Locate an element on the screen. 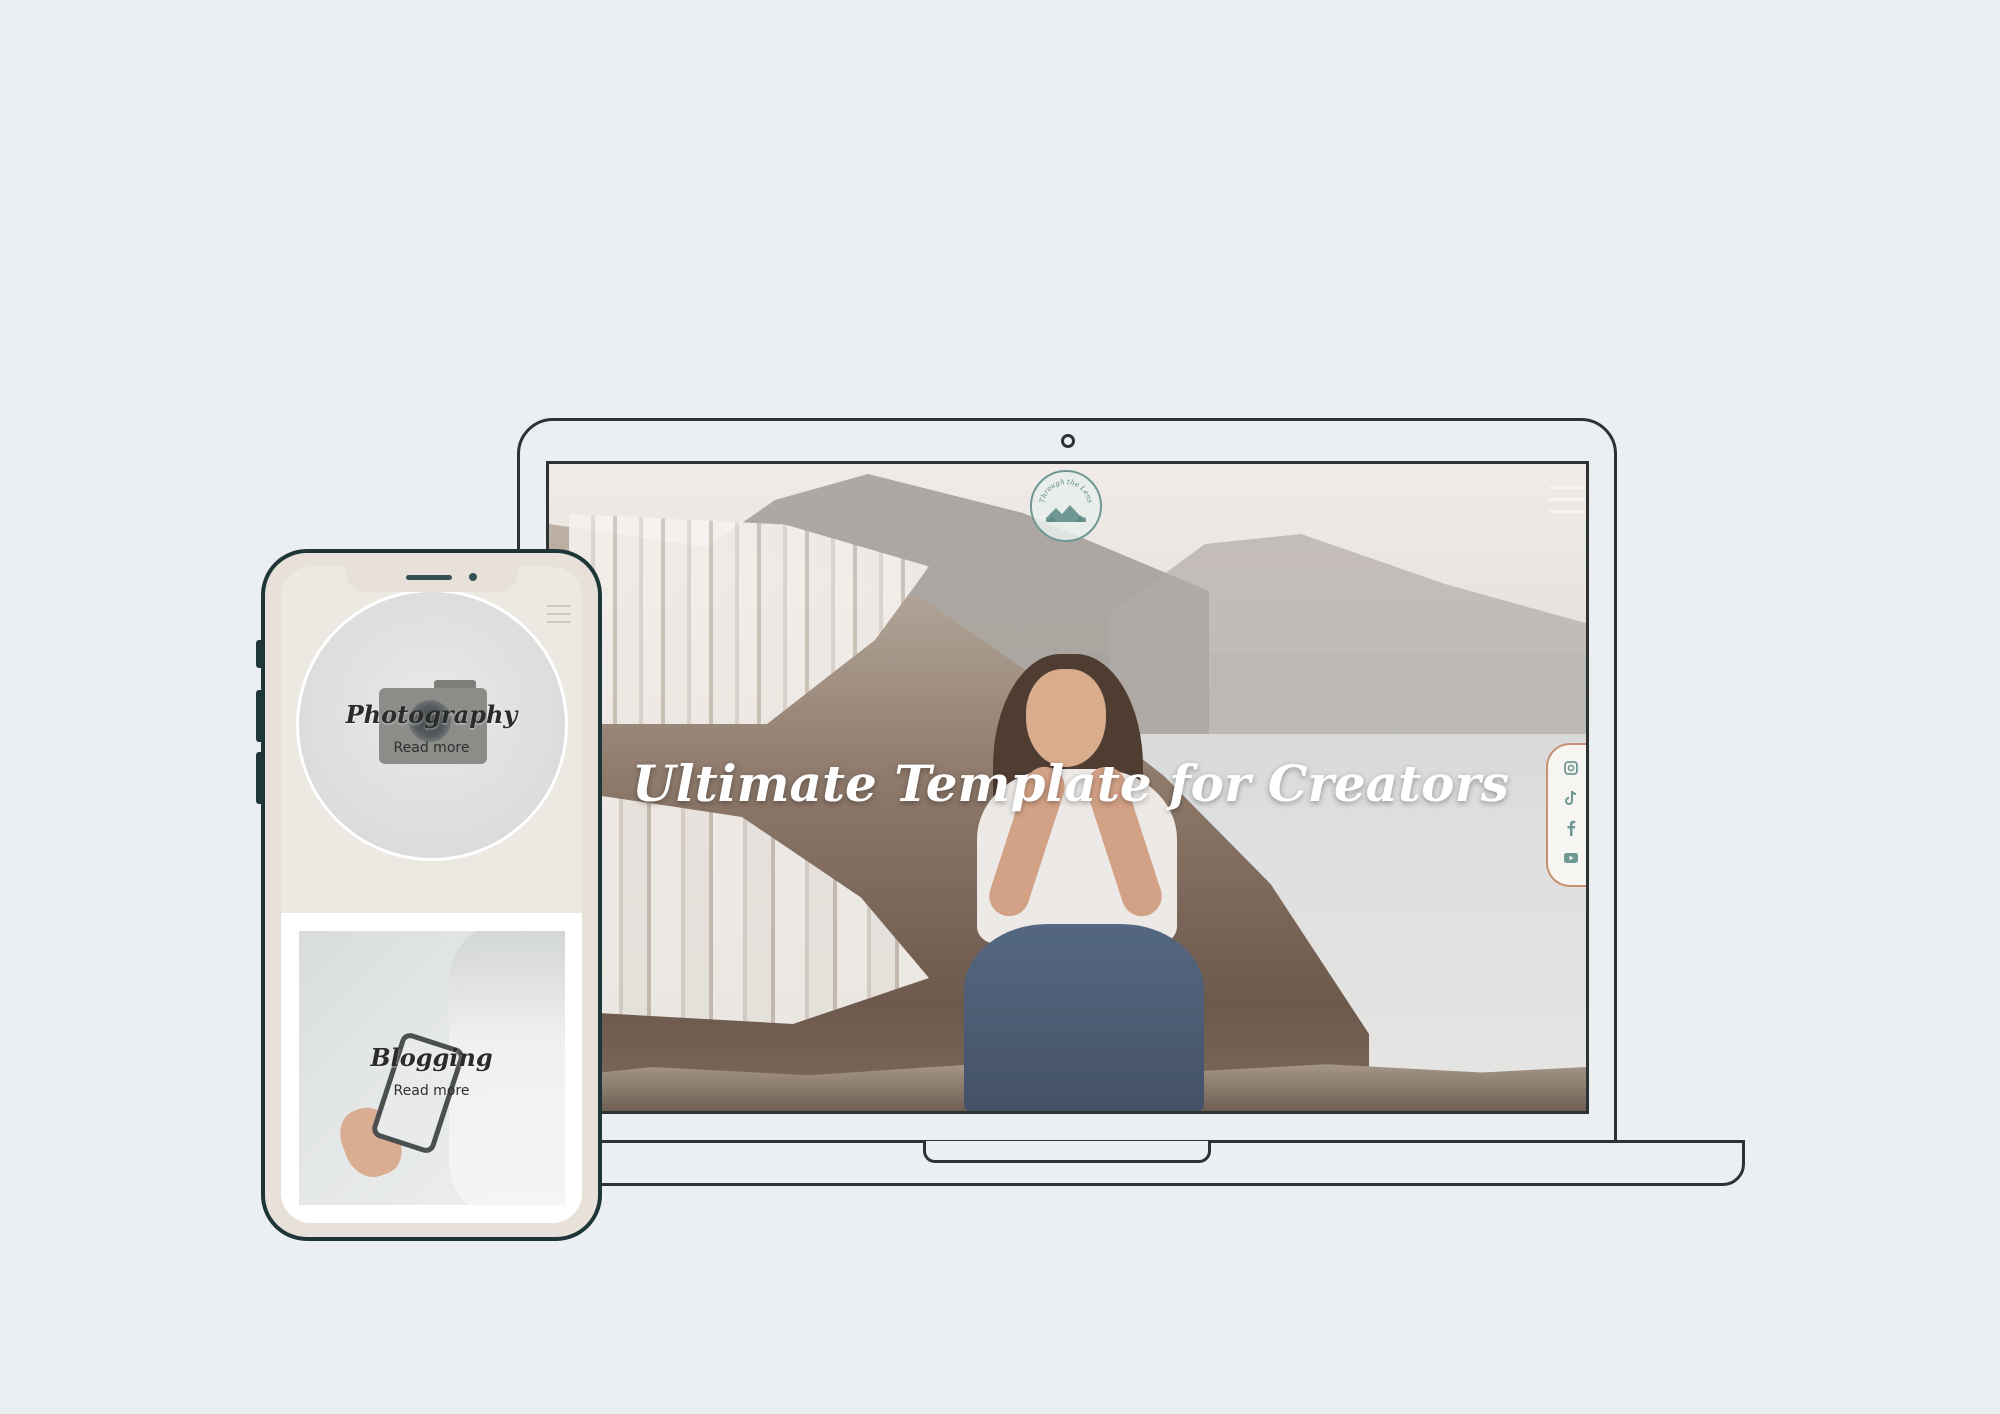  social-links-bar is located at coordinates (1566, 815).